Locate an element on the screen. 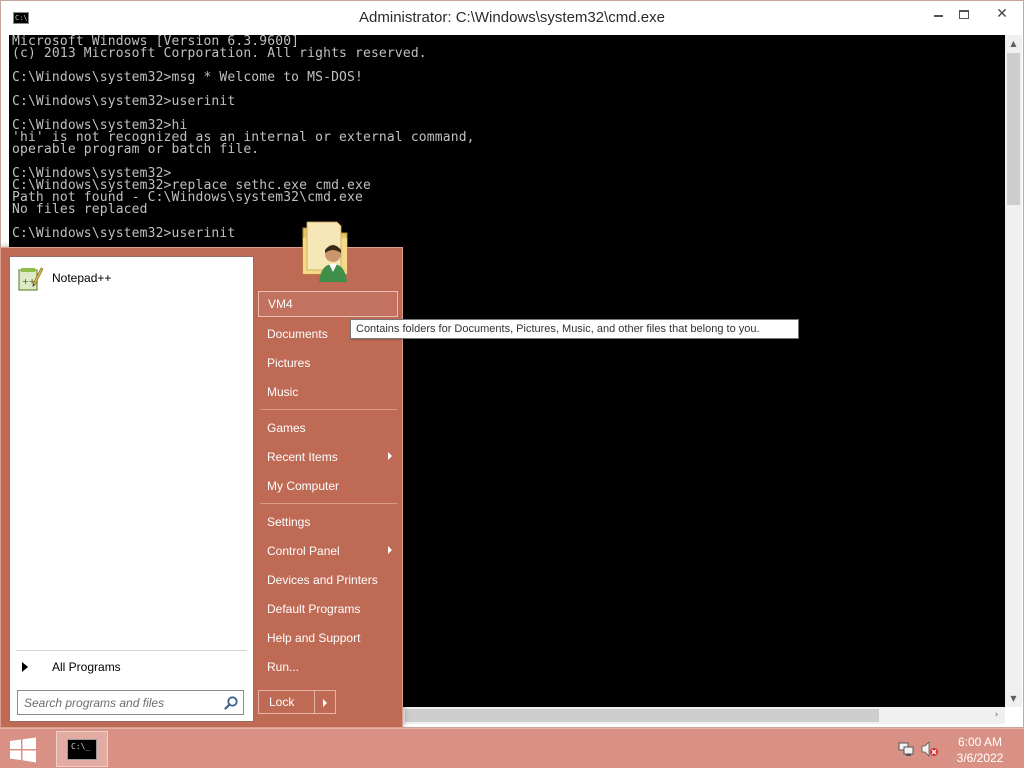  start-menu-programs-pane: ++ Notepad++ All Programs is located at coordinates (131, 489).